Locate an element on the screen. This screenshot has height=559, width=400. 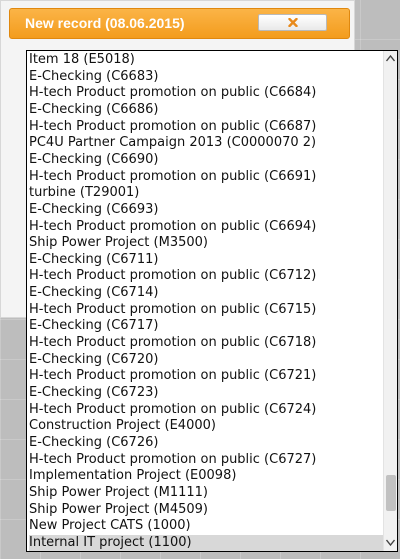
list-item: Construction Project (E4000) is located at coordinates (206, 426).